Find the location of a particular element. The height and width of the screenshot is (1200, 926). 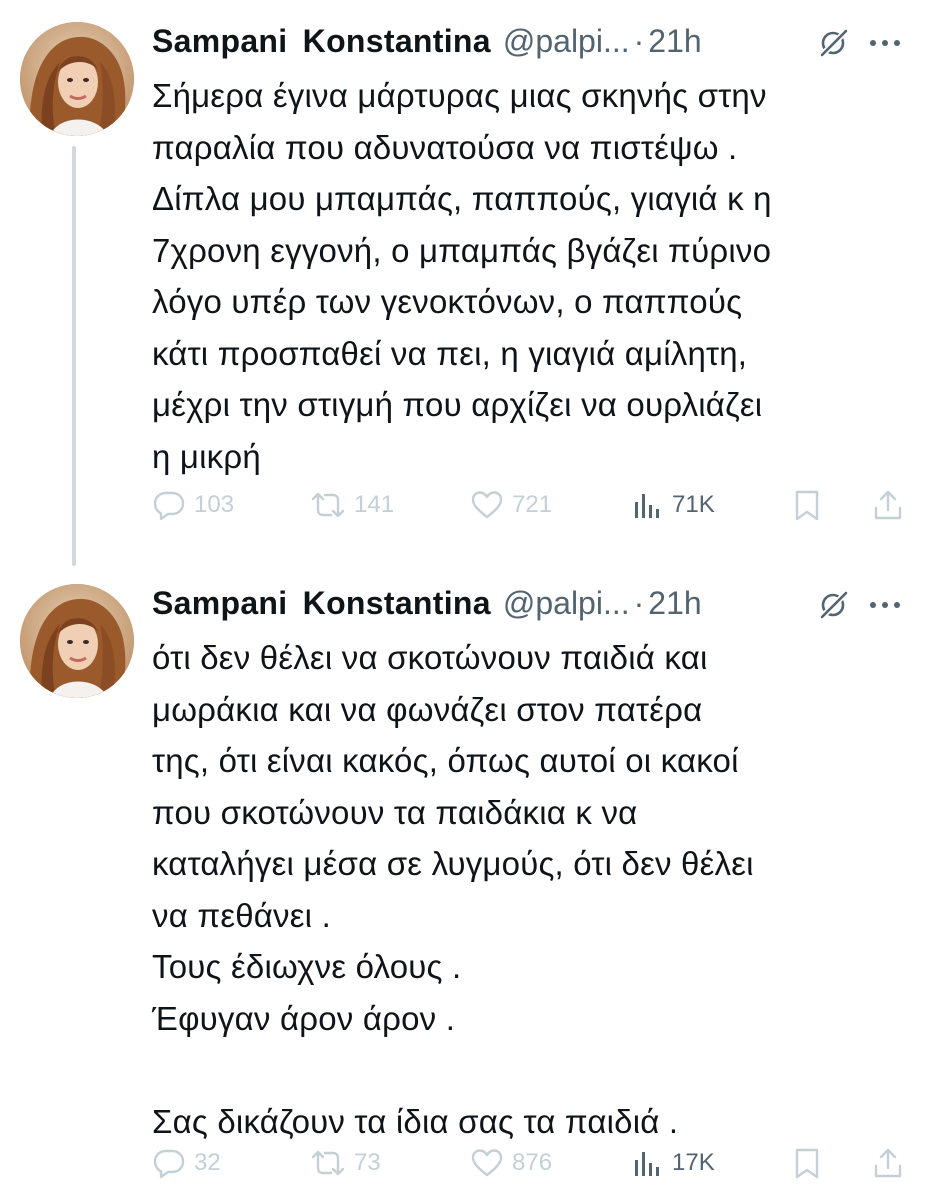

tweet-text-line: Σας δικάζουν τα ίδια σας τα παιδιά . is located at coordinates (415, 1121).